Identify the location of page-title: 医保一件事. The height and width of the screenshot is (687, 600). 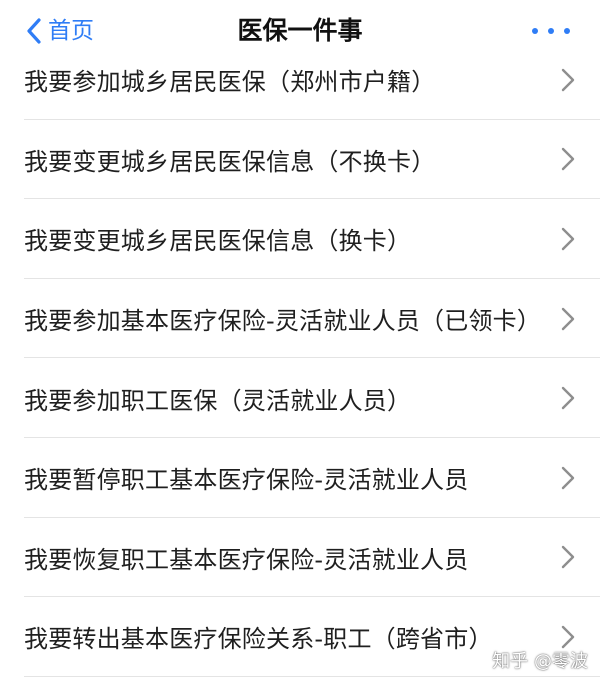
(300, 30).